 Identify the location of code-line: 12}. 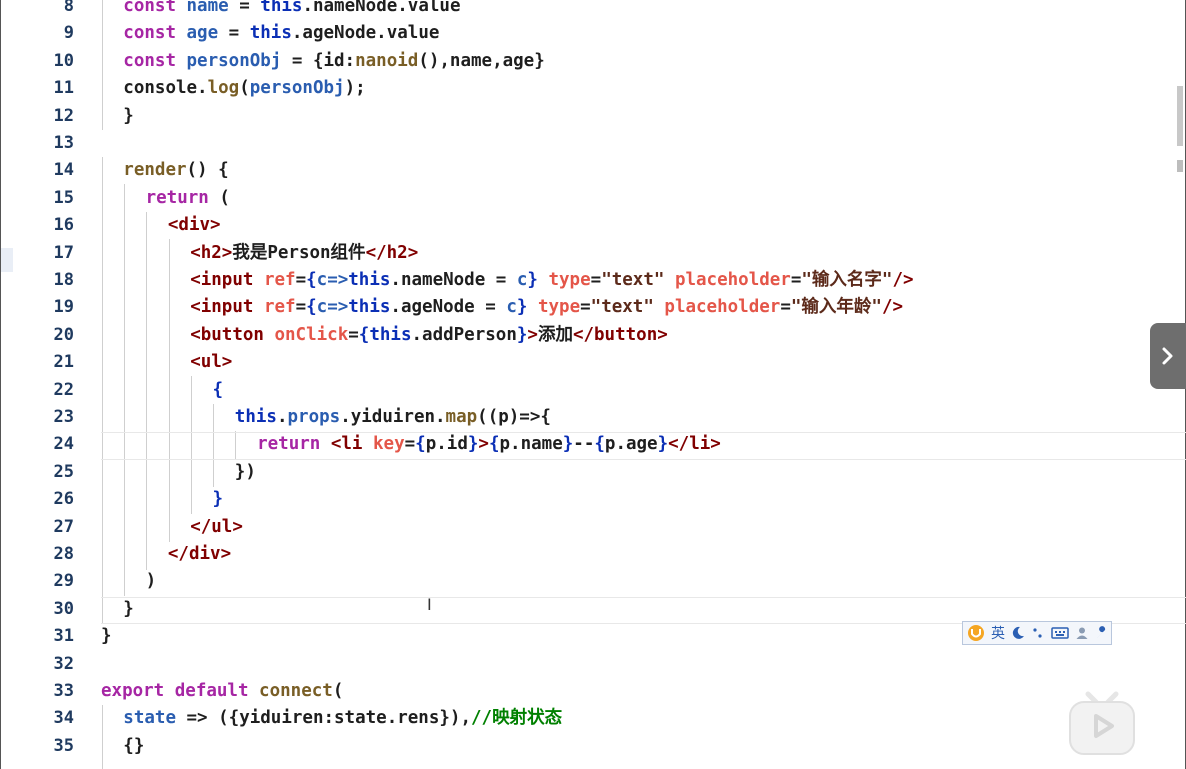
(593, 116).